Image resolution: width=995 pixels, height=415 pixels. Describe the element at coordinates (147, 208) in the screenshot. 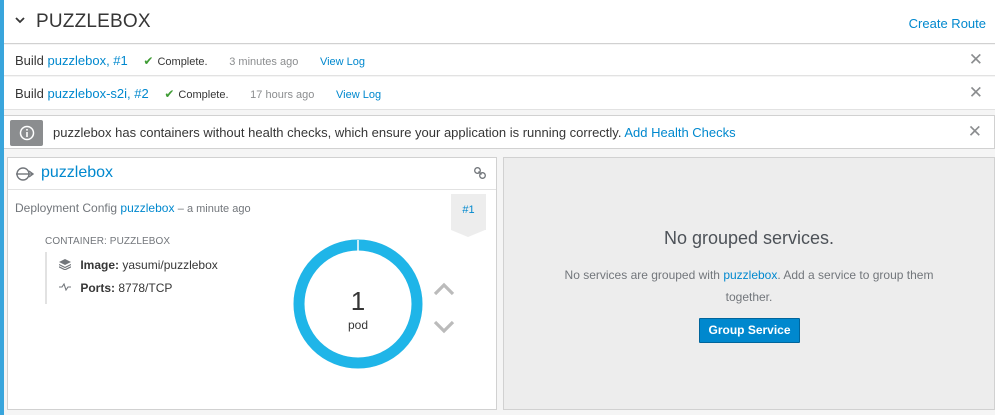

I see `deployment-config-link: puzzlebox` at that location.